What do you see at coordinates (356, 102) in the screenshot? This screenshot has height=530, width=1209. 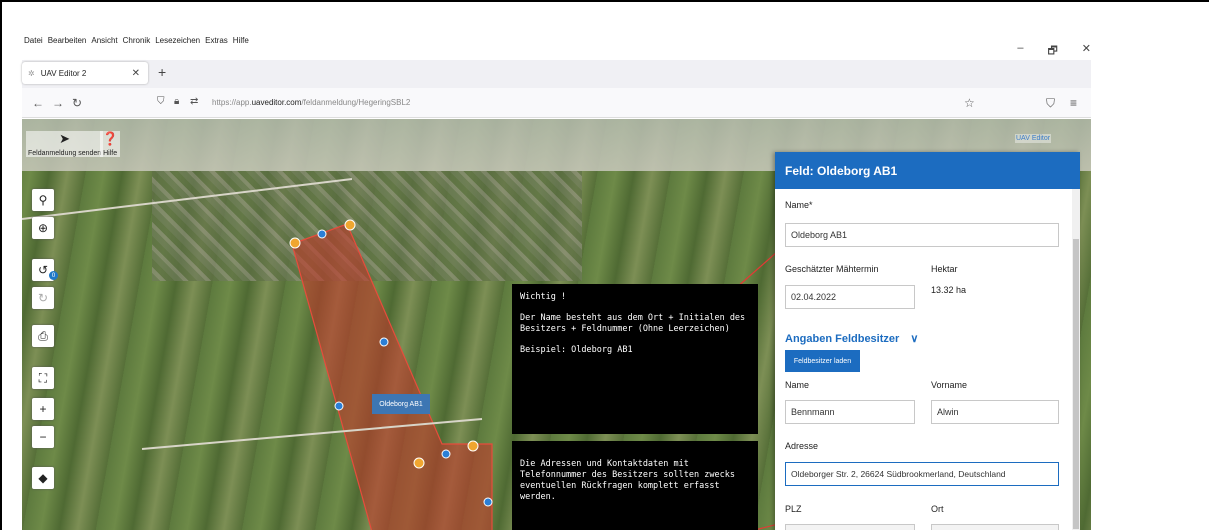 I see `url-path: /feldanmeldung/HegeringSBL2` at bounding box center [356, 102].